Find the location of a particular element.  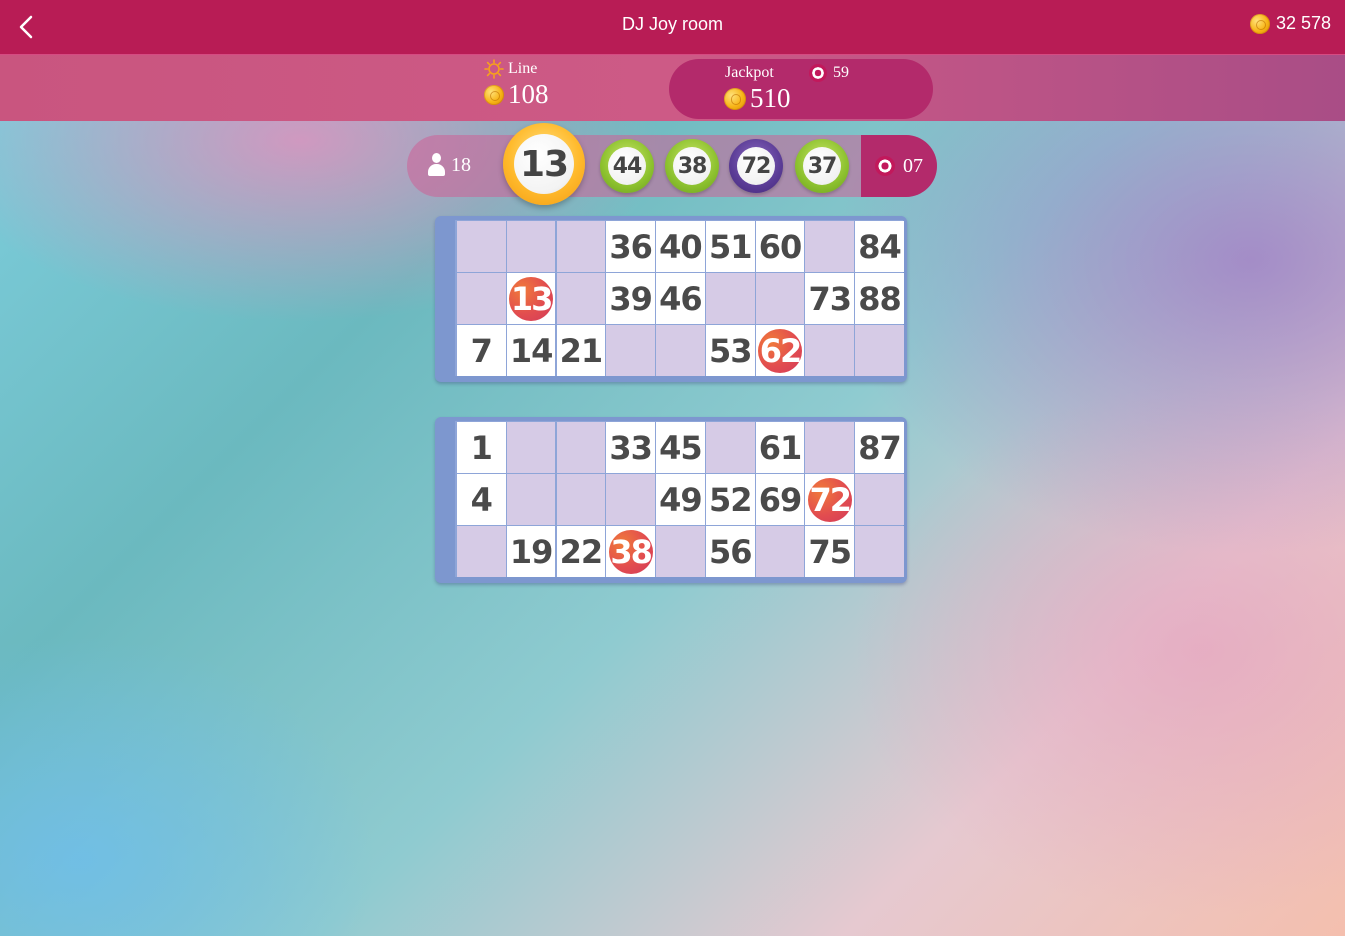

card-cell: 73 is located at coordinates (830, 299).